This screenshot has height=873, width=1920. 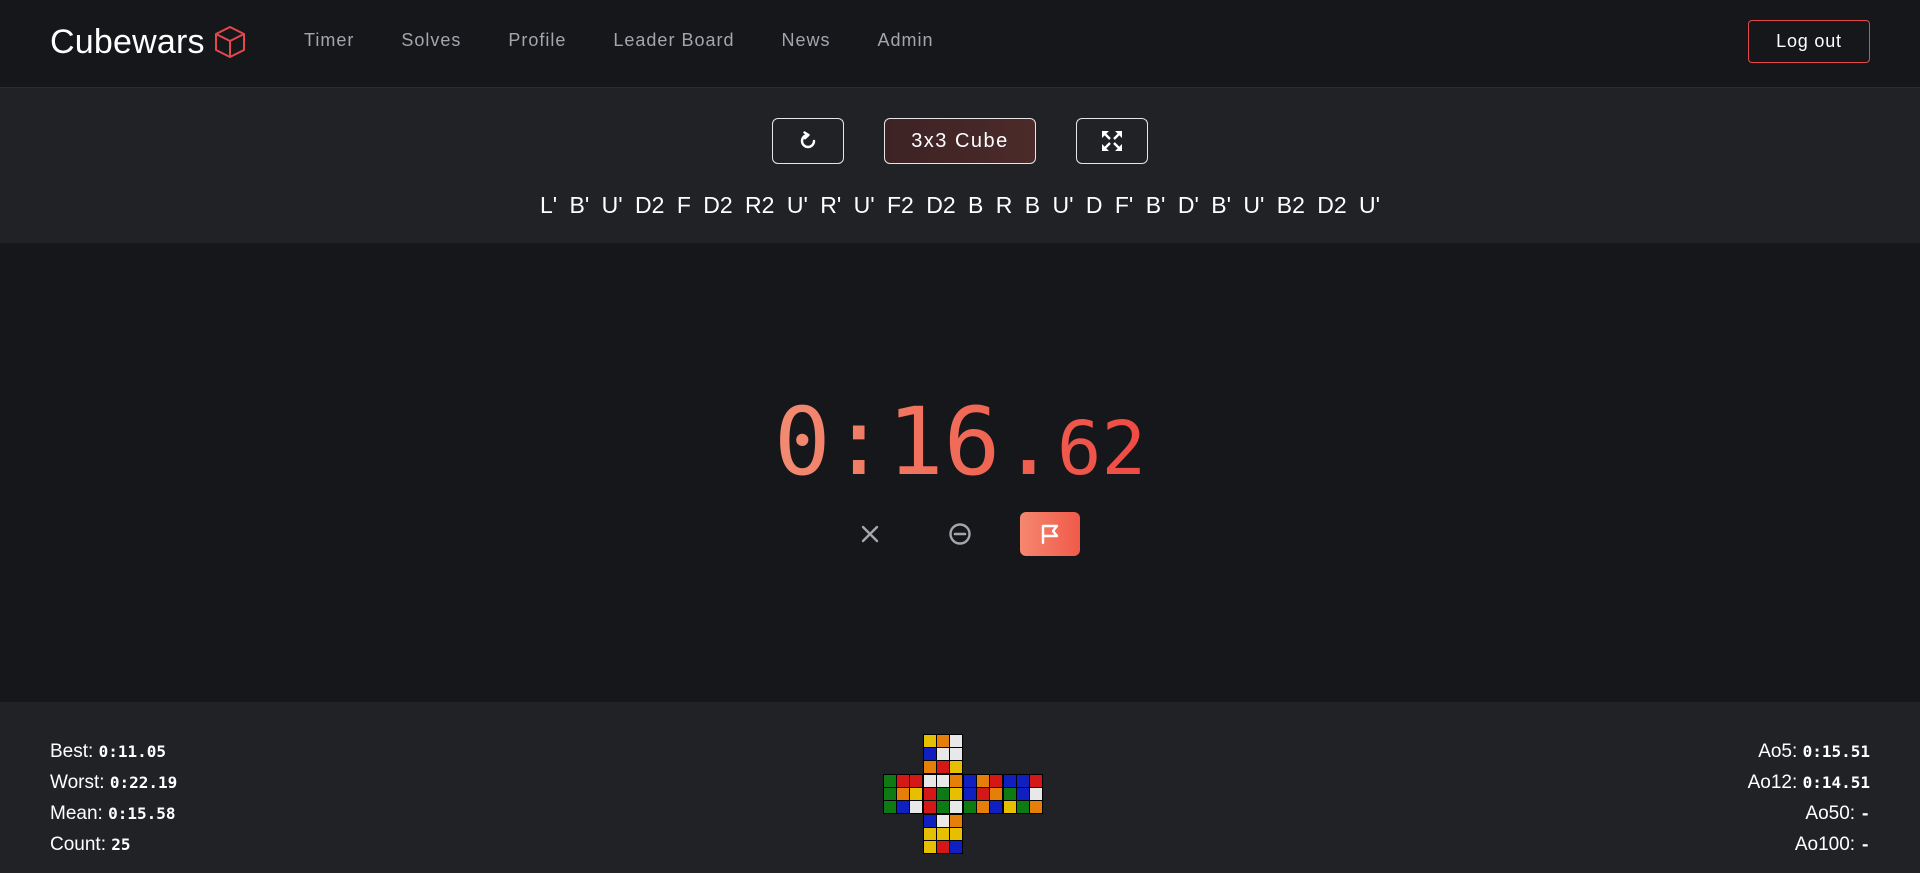 What do you see at coordinates (72, 751) in the screenshot?
I see `stat-best-label: Best:` at bounding box center [72, 751].